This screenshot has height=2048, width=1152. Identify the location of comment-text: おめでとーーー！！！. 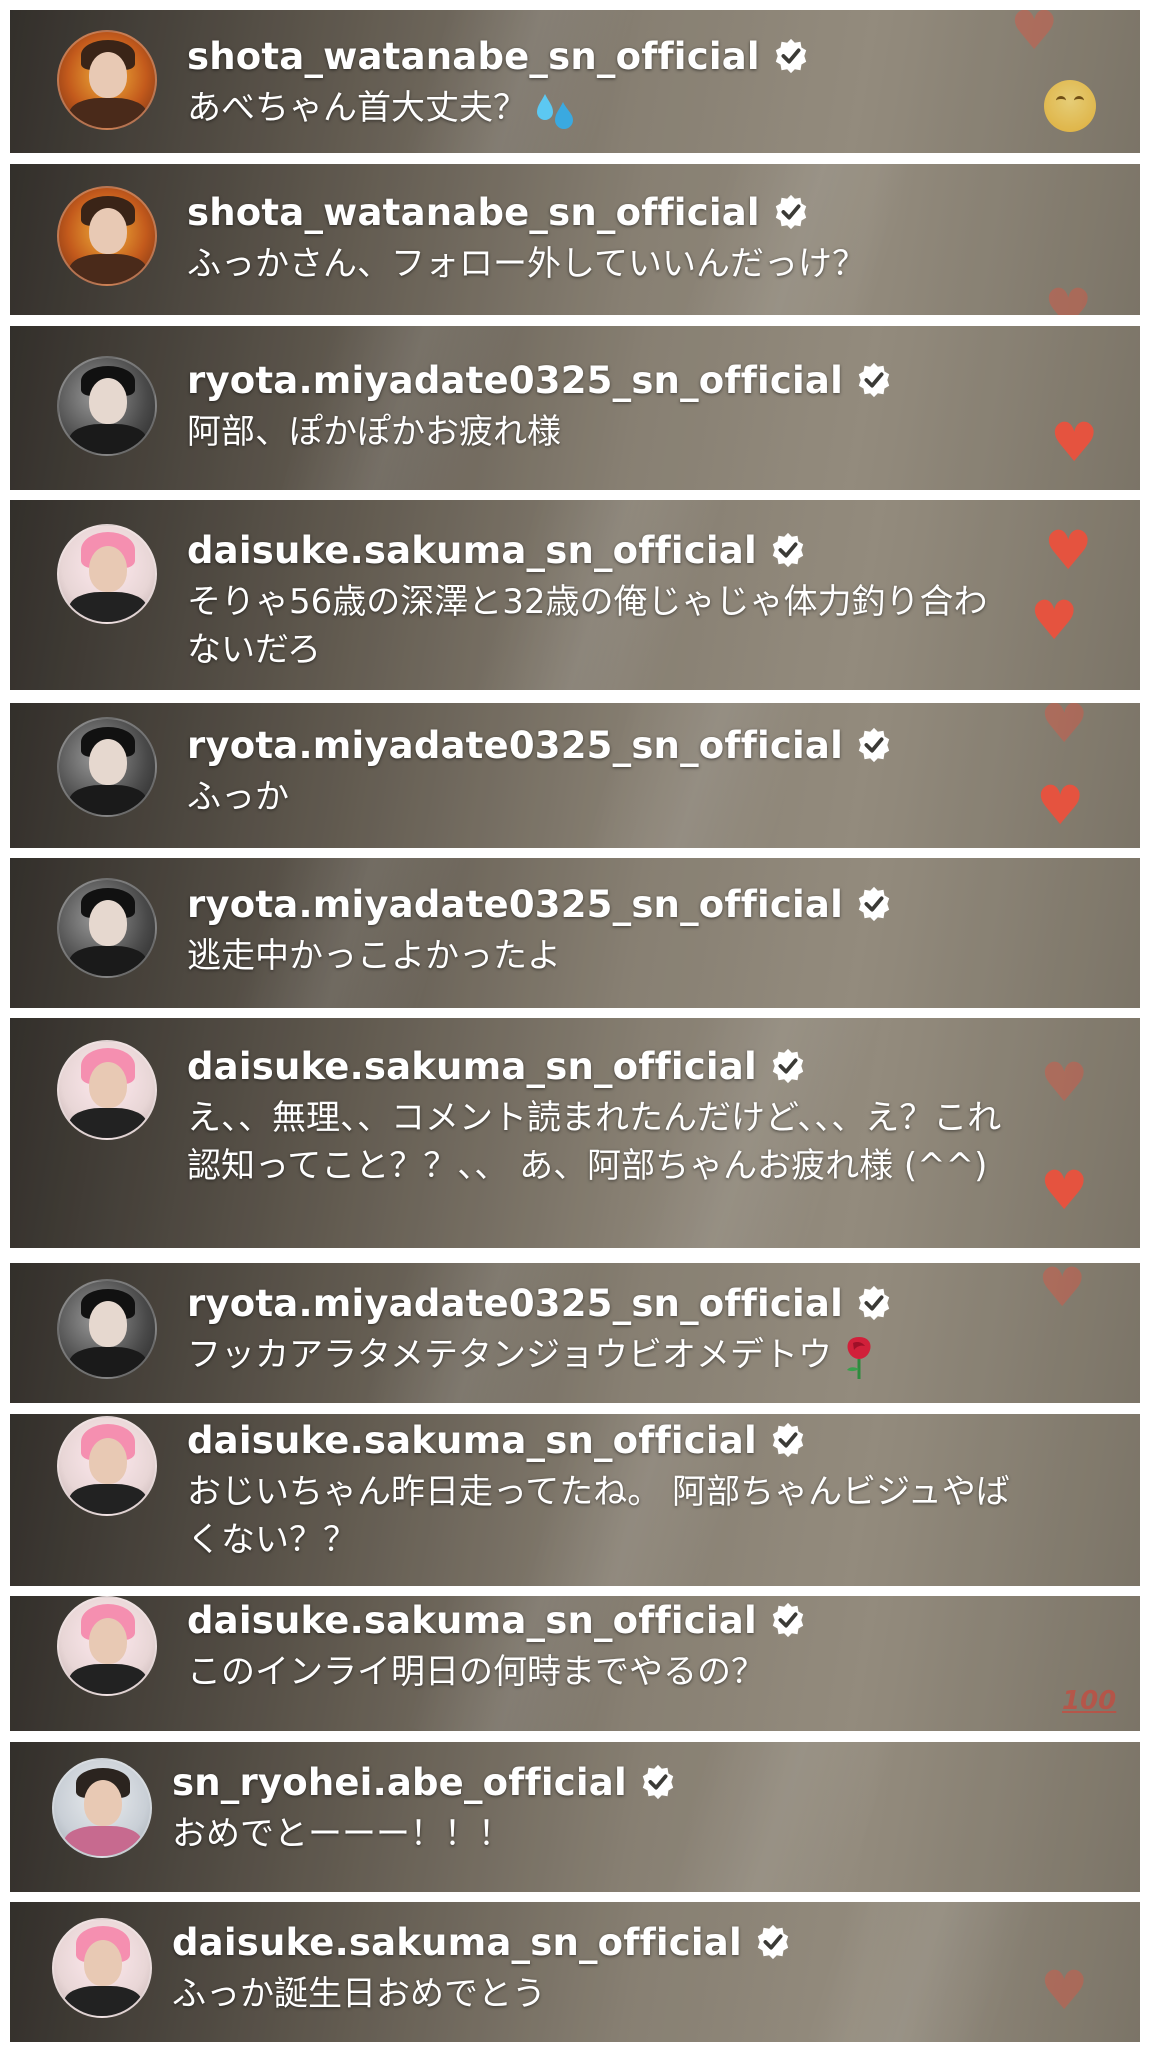
(342, 1834).